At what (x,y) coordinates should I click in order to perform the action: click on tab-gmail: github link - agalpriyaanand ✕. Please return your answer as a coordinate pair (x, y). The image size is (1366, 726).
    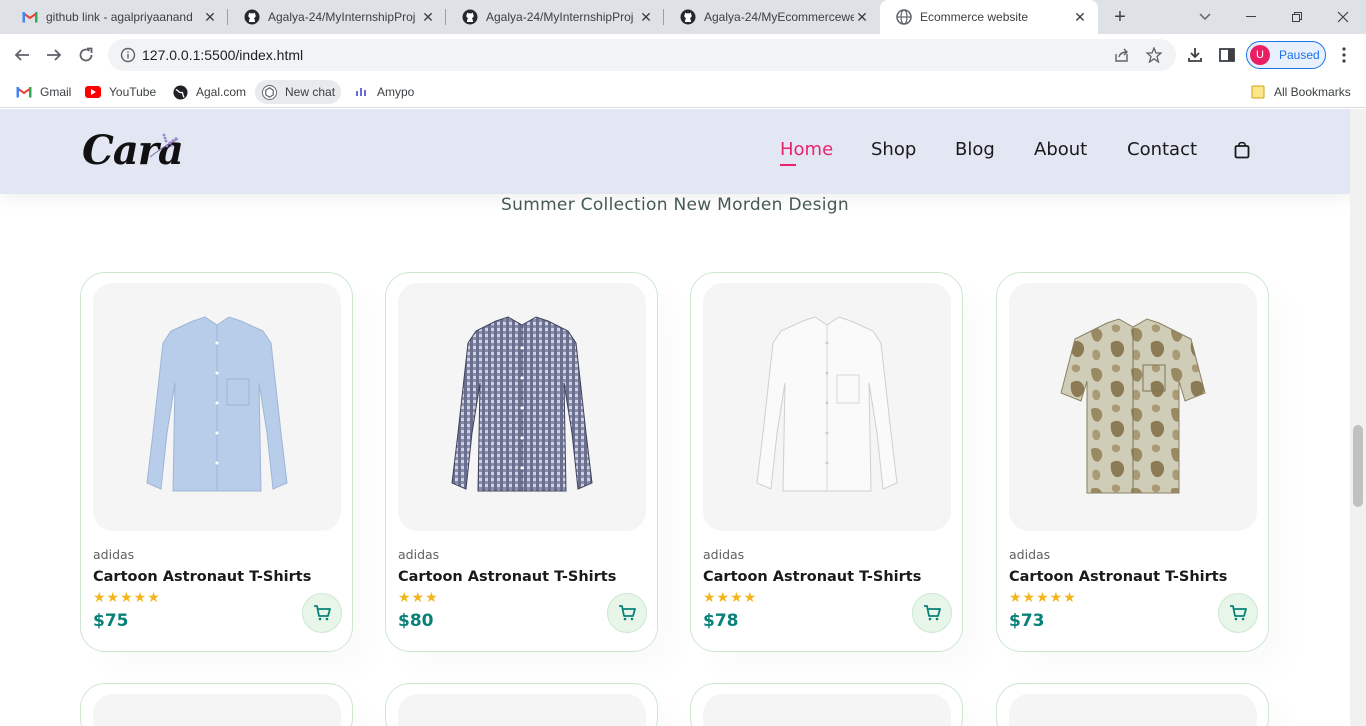
    Looking at the image, I should click on (117, 17).